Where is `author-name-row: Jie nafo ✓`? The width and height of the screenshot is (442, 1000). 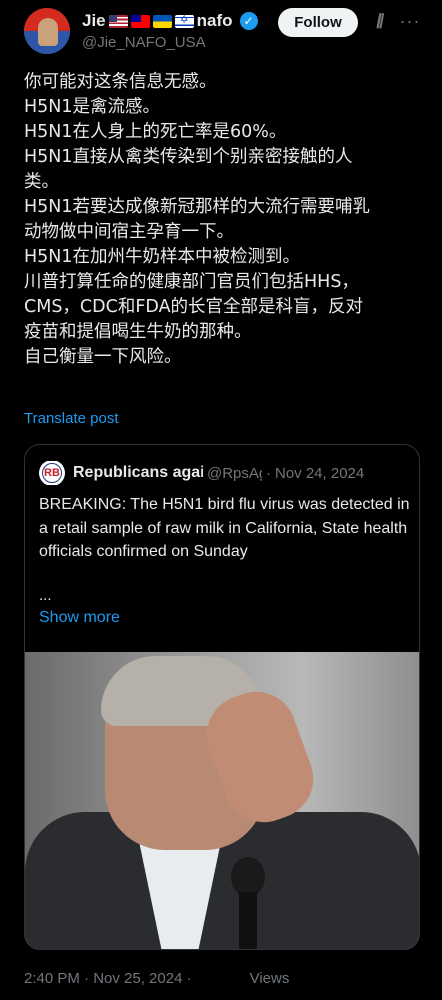 author-name-row: Jie nafo ✓ is located at coordinates (170, 21).